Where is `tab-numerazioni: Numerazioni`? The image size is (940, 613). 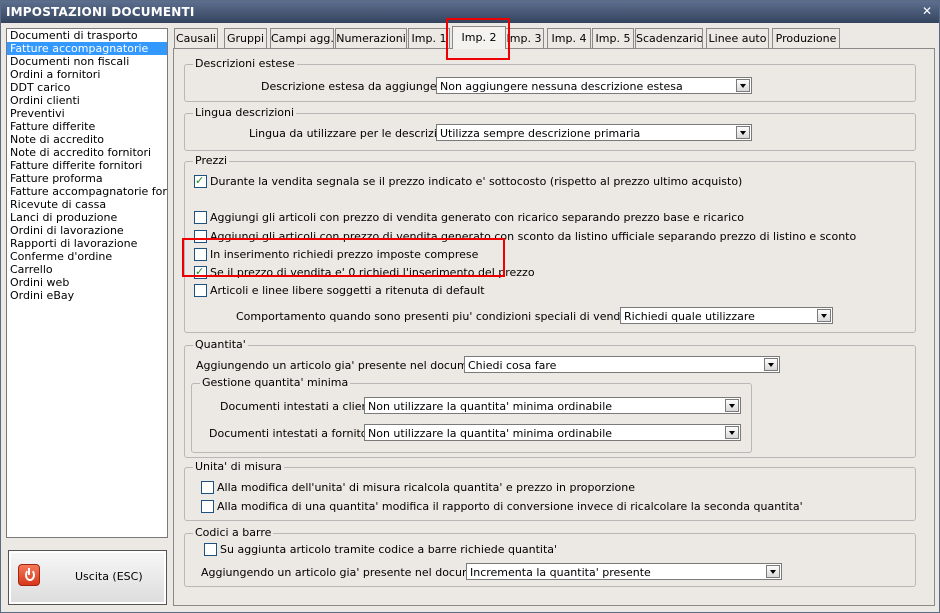 tab-numerazioni: Numerazioni is located at coordinates (371, 38).